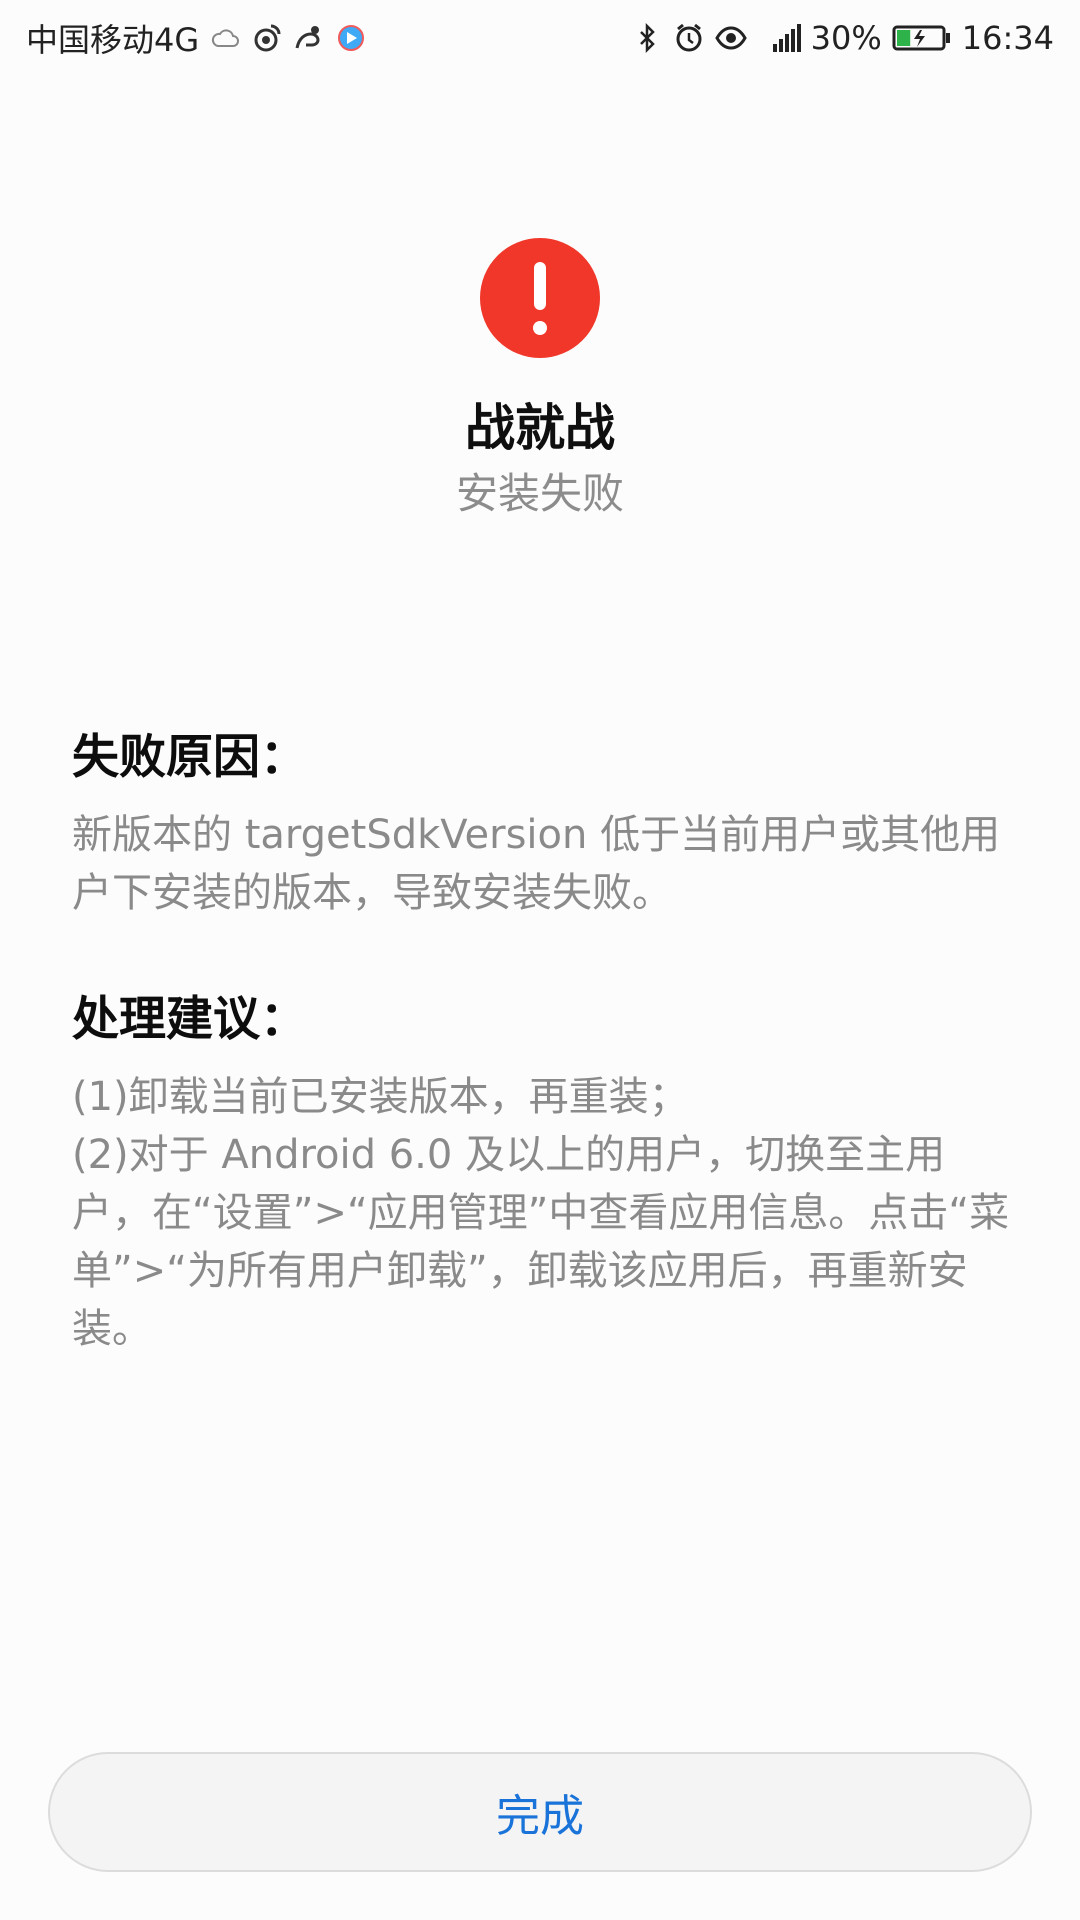 The image size is (1080, 1920). Describe the element at coordinates (779, 38) in the screenshot. I see `signal-icon` at that location.